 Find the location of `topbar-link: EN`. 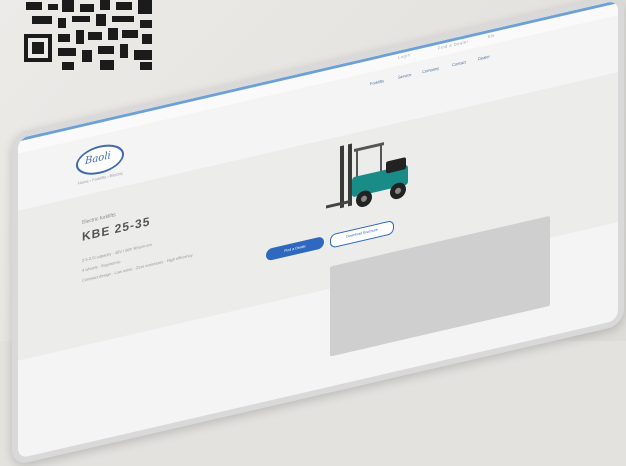

topbar-link: EN is located at coordinates (491, 36).